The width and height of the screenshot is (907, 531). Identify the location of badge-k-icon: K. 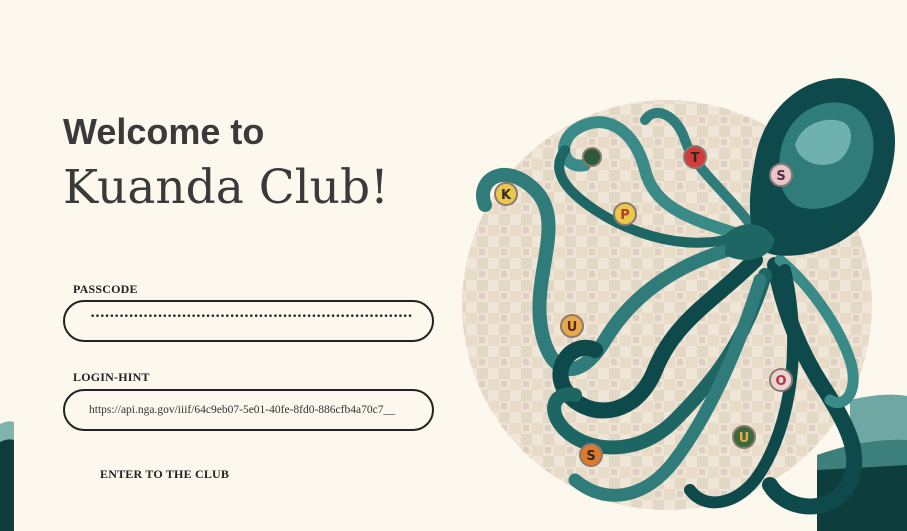
(506, 194).